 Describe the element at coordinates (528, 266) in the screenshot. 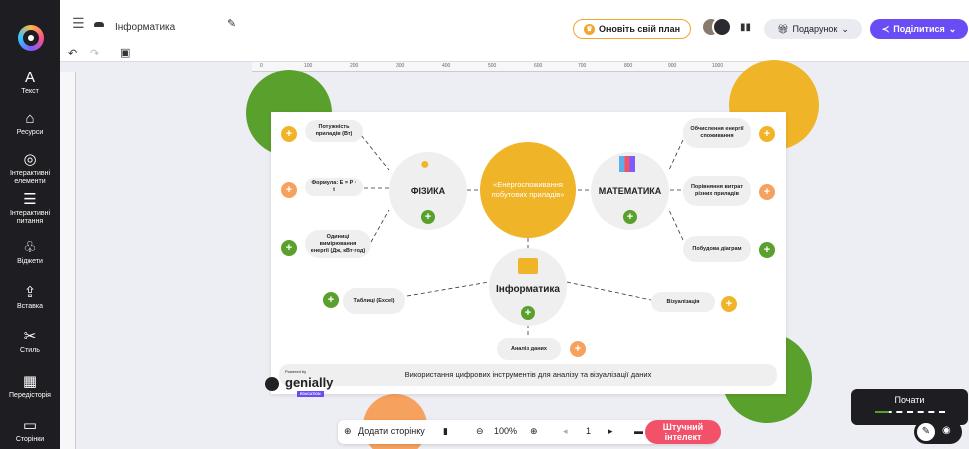

I see `folder-icon` at that location.